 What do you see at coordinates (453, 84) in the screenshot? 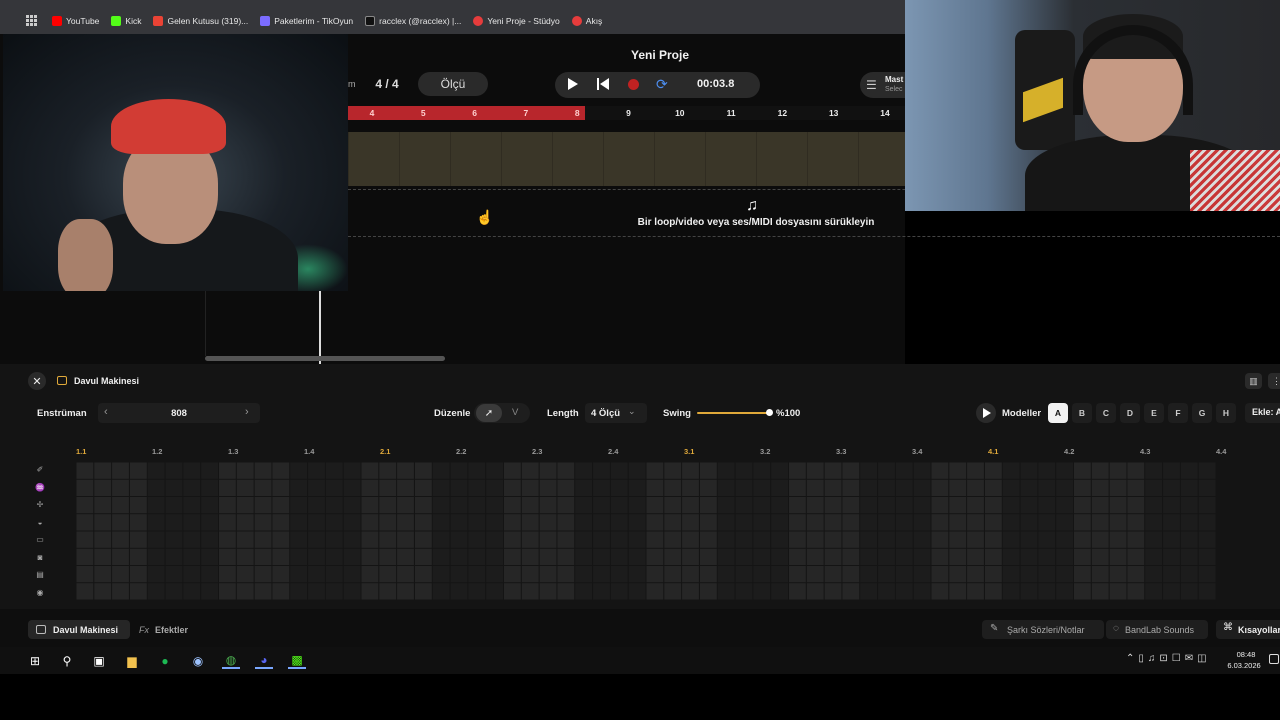
I see `bar-mode-button: Ölçü` at bounding box center [453, 84].